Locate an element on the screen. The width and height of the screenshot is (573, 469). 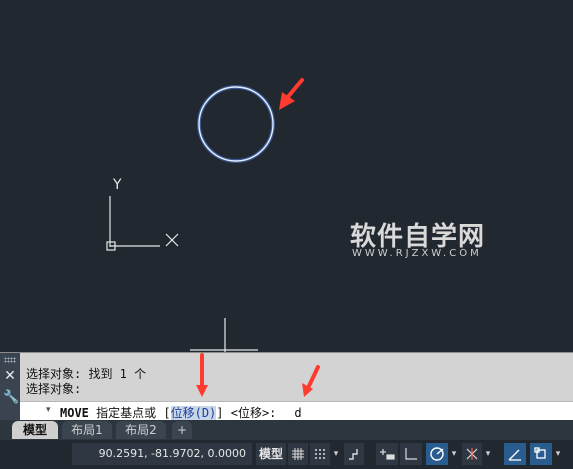
annotation-arrow-typed is located at coordinates (311, 381).